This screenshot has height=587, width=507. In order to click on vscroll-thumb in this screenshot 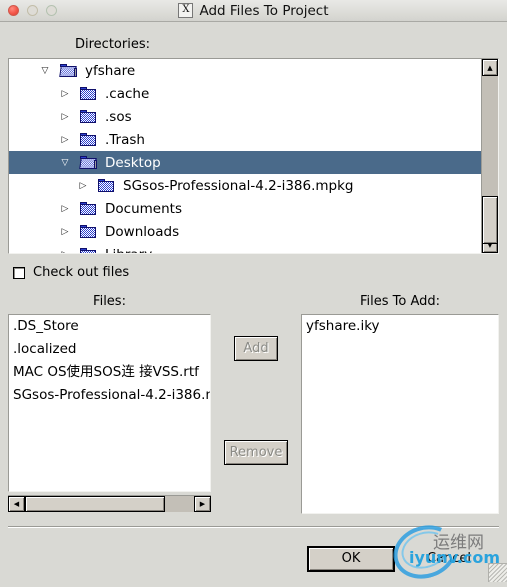, I will do `click(490, 220)`.